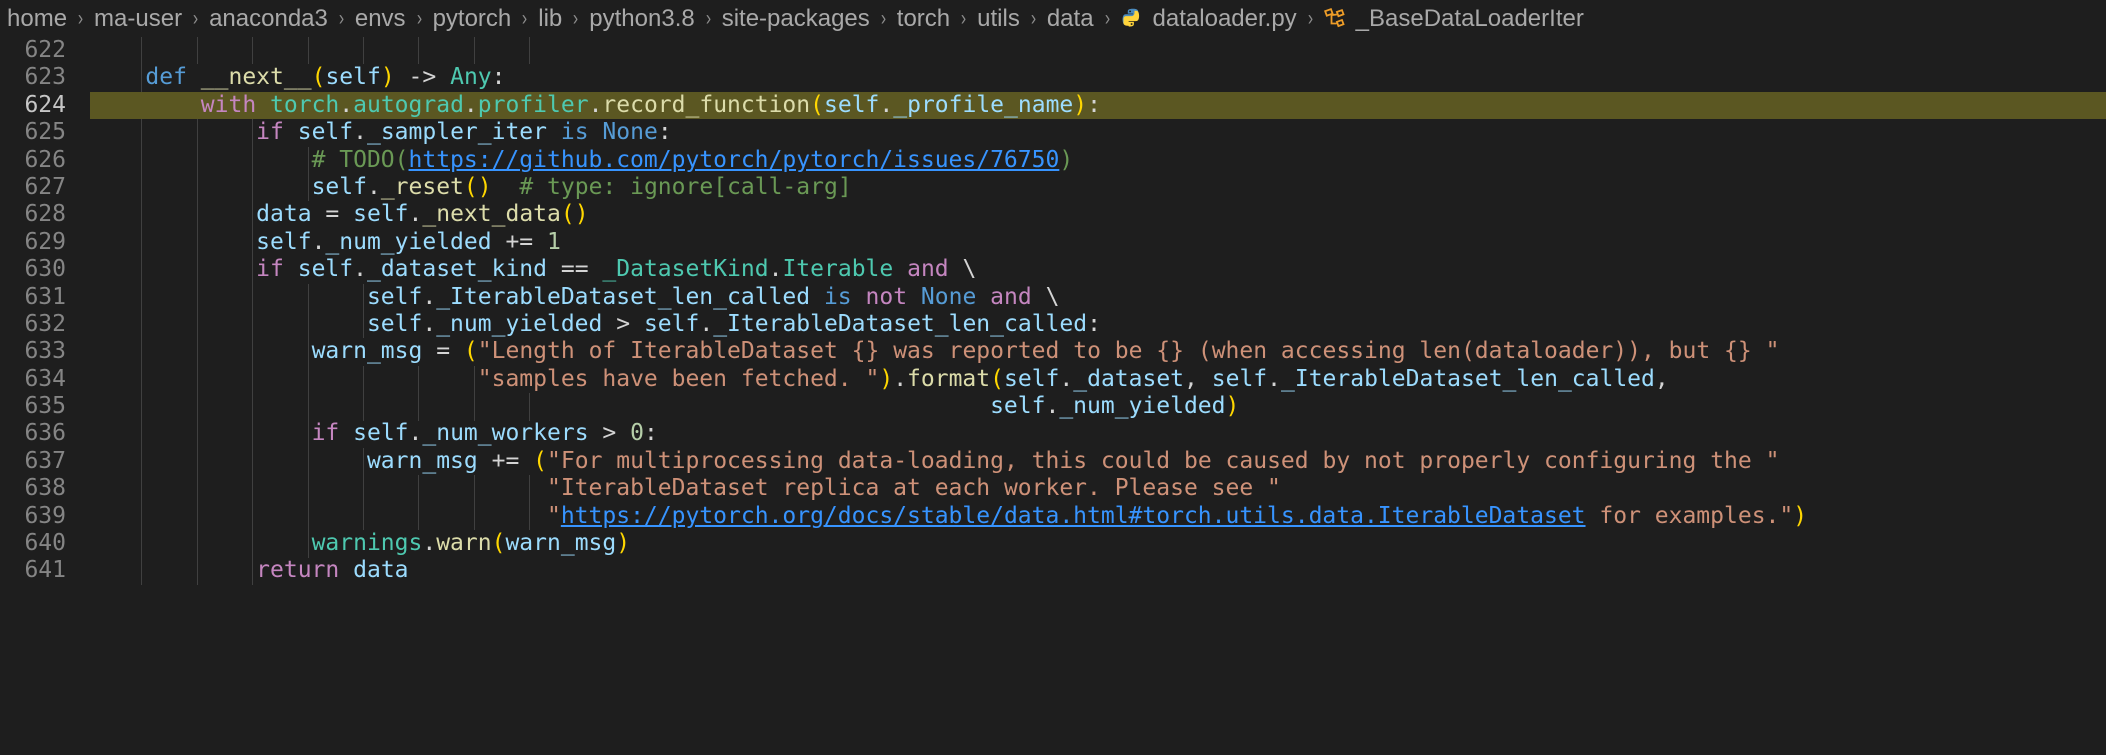 Image resolution: width=2106 pixels, height=755 pixels. Describe the element at coordinates (796, 19) in the screenshot. I see `breadcrumb-item-site-packages: site-packages` at that location.